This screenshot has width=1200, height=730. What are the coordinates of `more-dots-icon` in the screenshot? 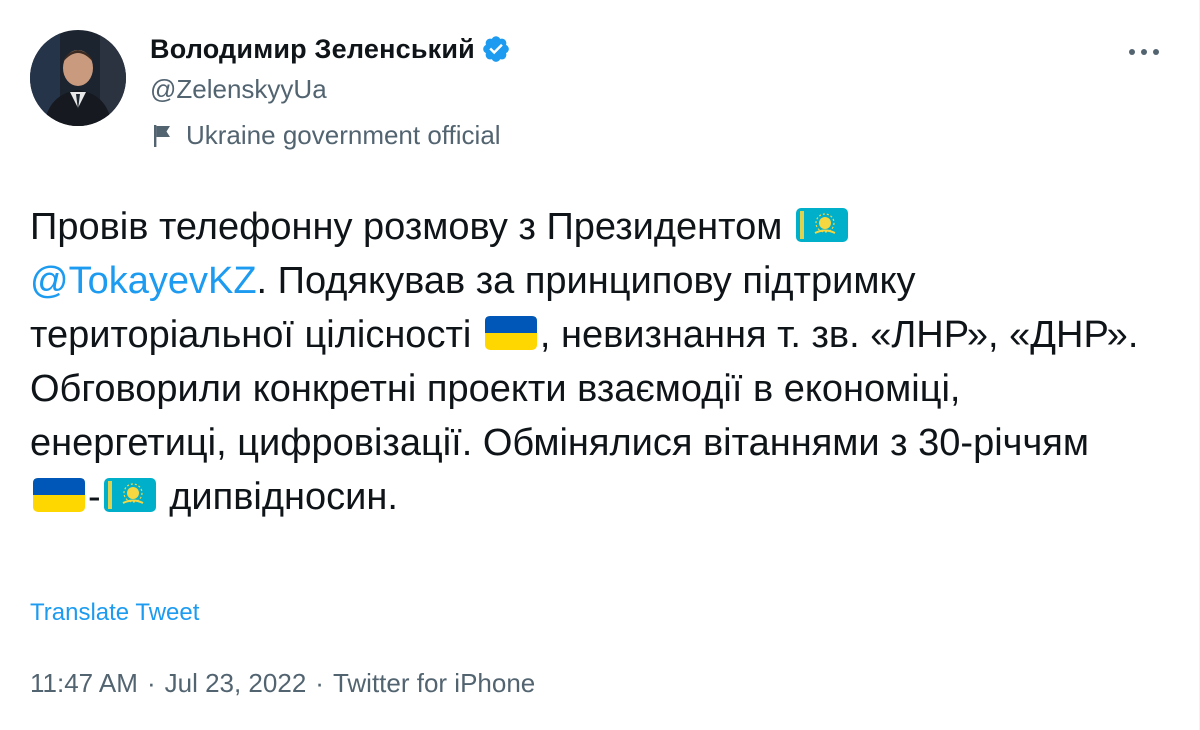 It's located at (1144, 52).